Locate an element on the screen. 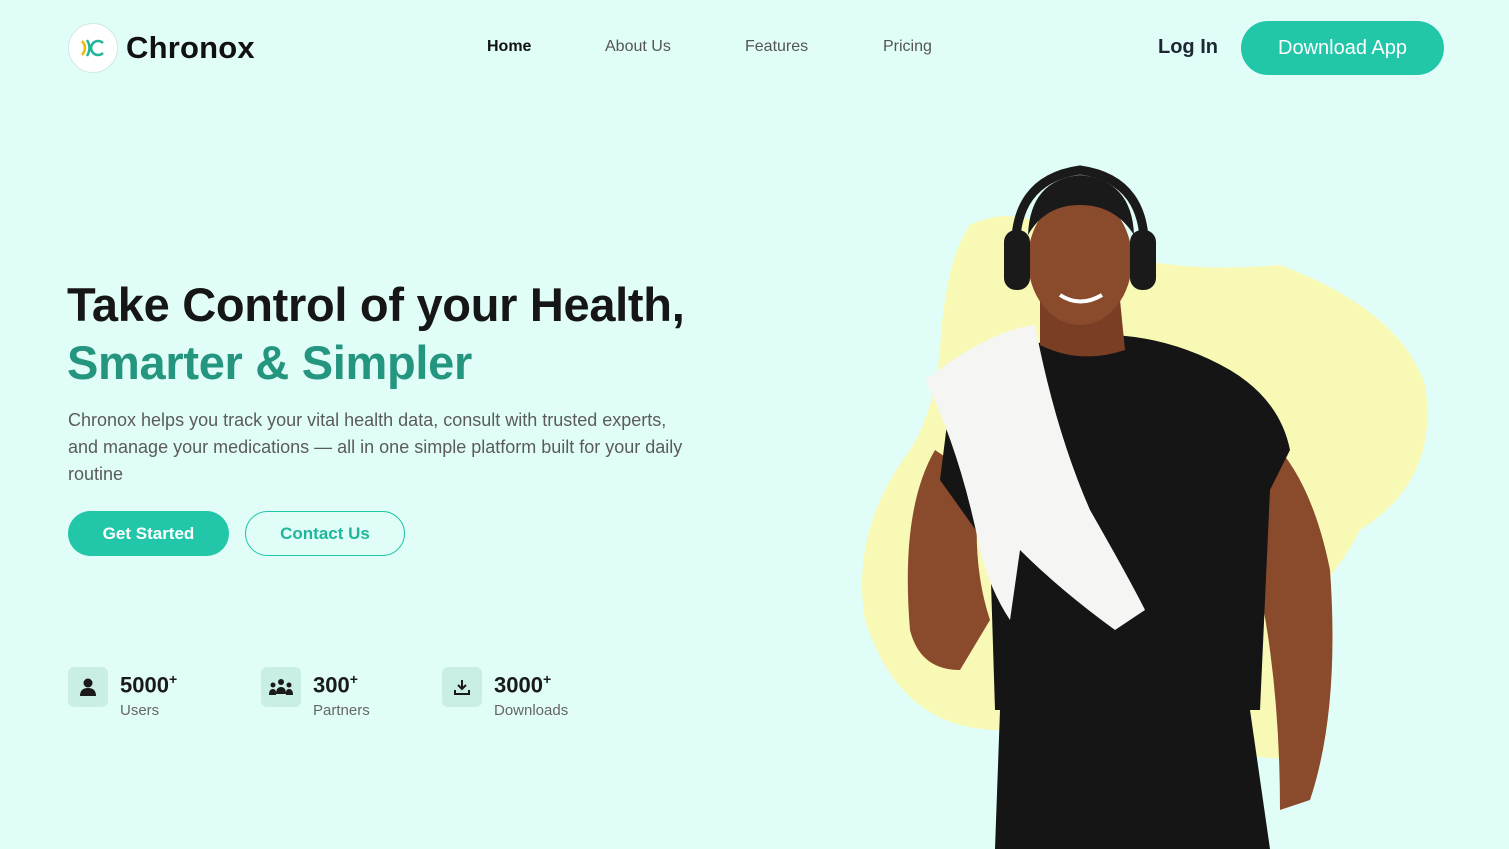 The height and width of the screenshot is (849, 1509). hero-title-line2: Smarter & Simpler is located at coordinates (270, 362).